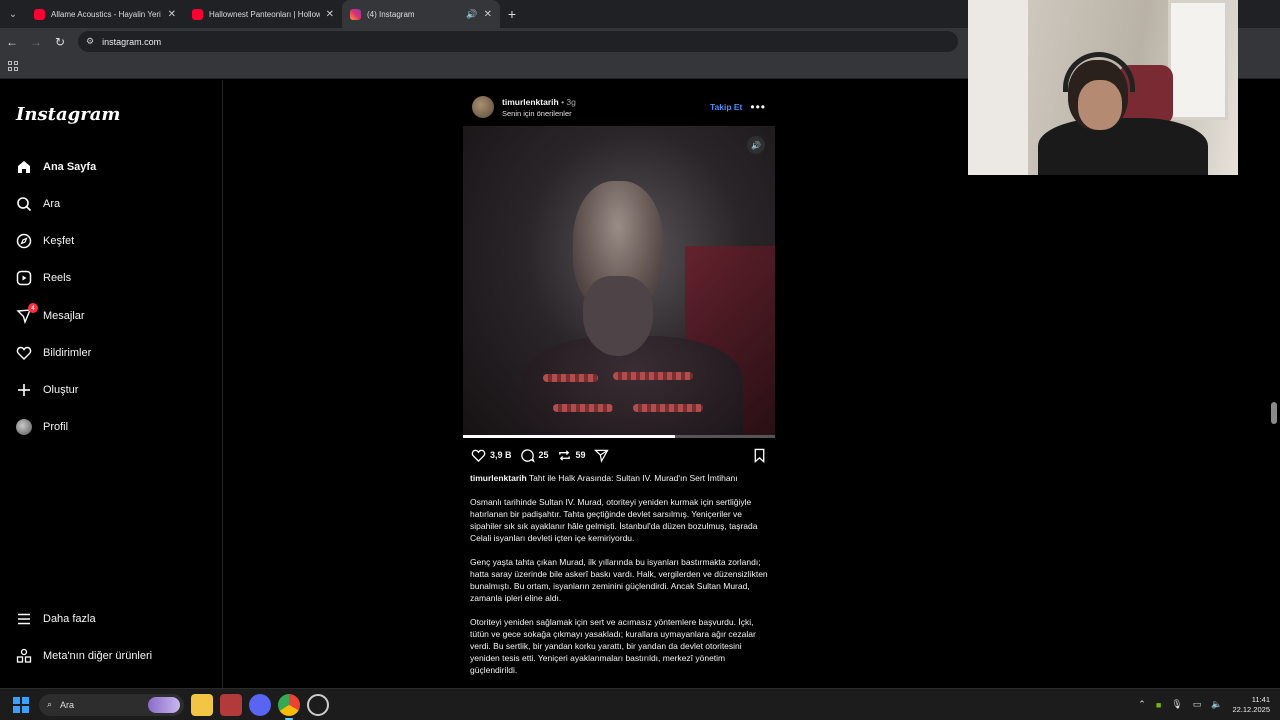 This screenshot has width=1280, height=720. What do you see at coordinates (571, 455) in the screenshot?
I see `repost-button: 59` at bounding box center [571, 455].